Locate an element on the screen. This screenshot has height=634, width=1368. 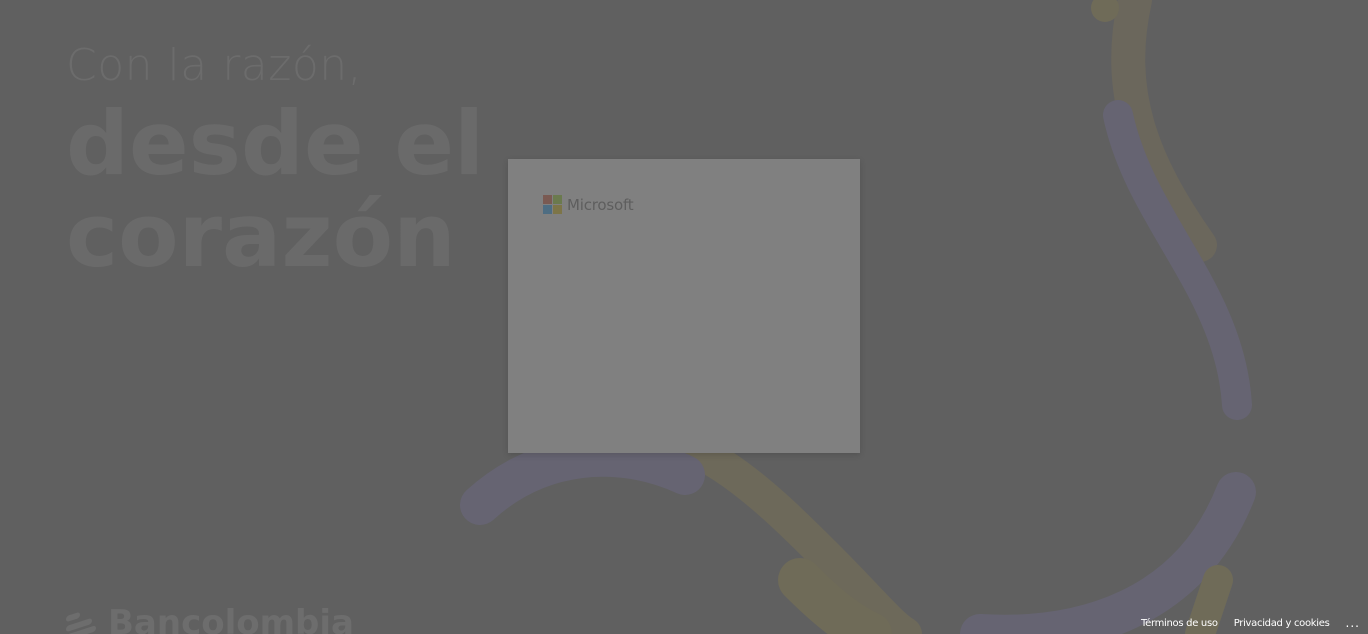
microsoft-logo-text: Microsoft is located at coordinates (600, 204).